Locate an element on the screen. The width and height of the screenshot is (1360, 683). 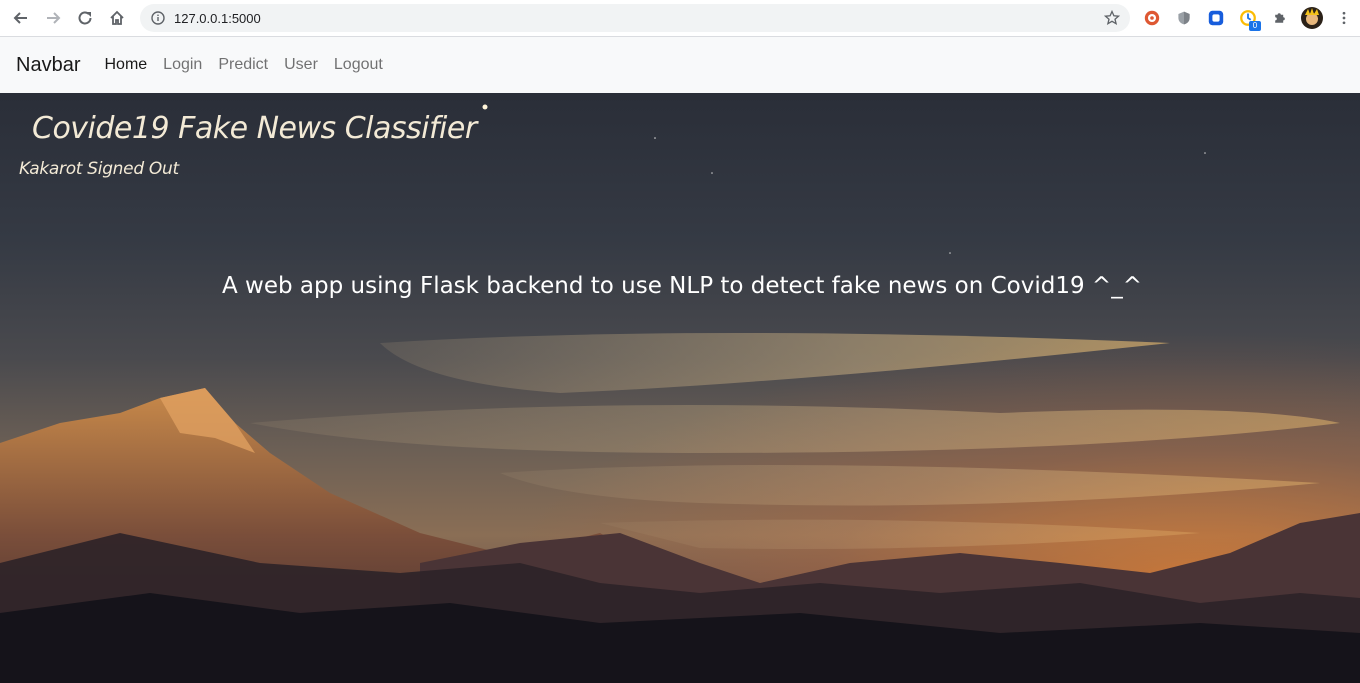
home-icon is located at coordinates (117, 17).